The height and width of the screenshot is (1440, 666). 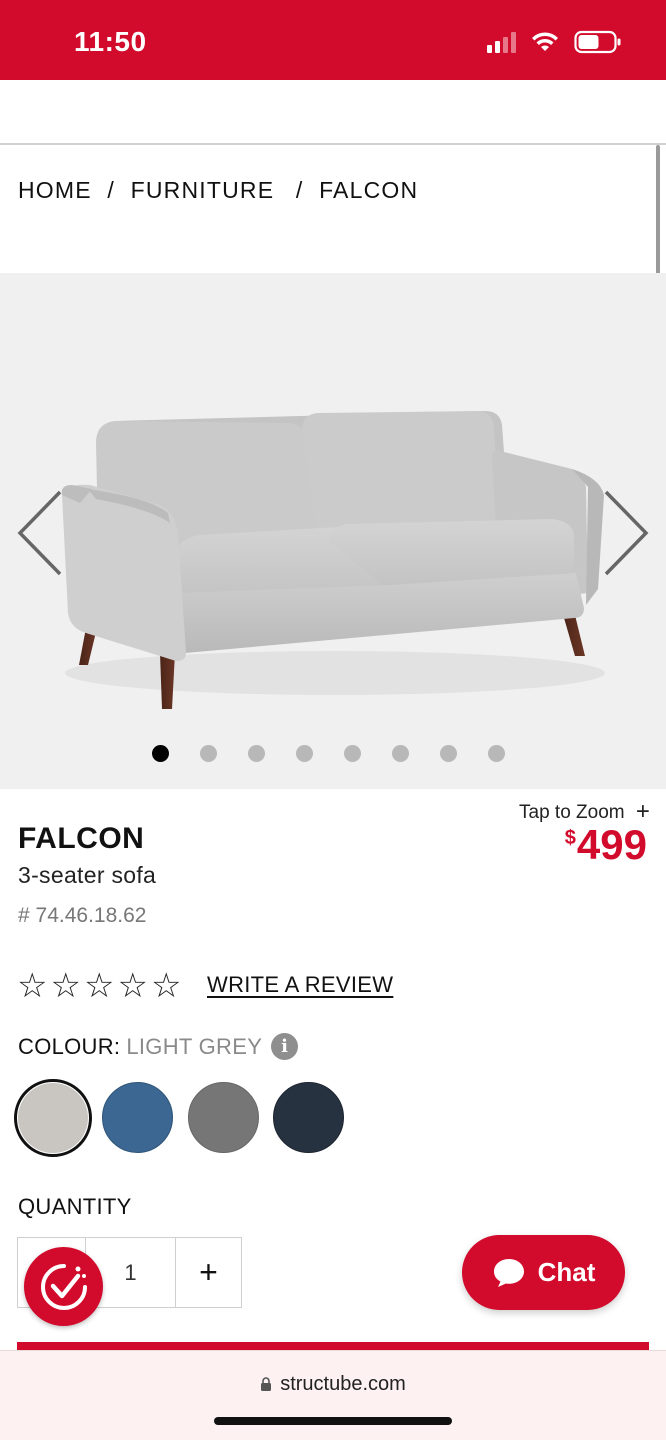 What do you see at coordinates (597, 42) in the screenshot?
I see `battery-icon` at bounding box center [597, 42].